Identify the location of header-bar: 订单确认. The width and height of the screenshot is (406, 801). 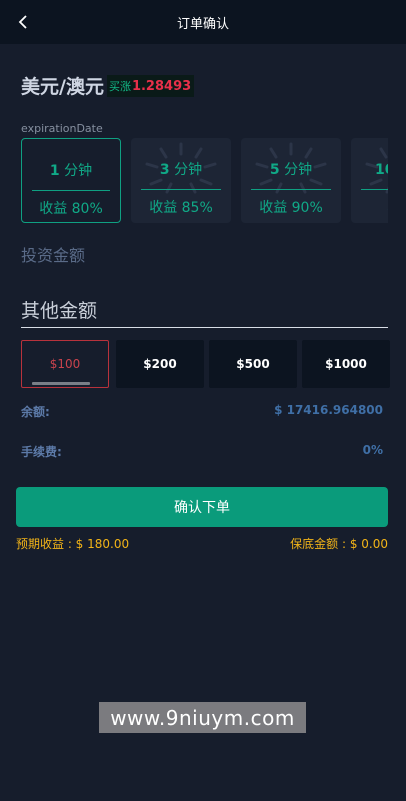
(203, 22).